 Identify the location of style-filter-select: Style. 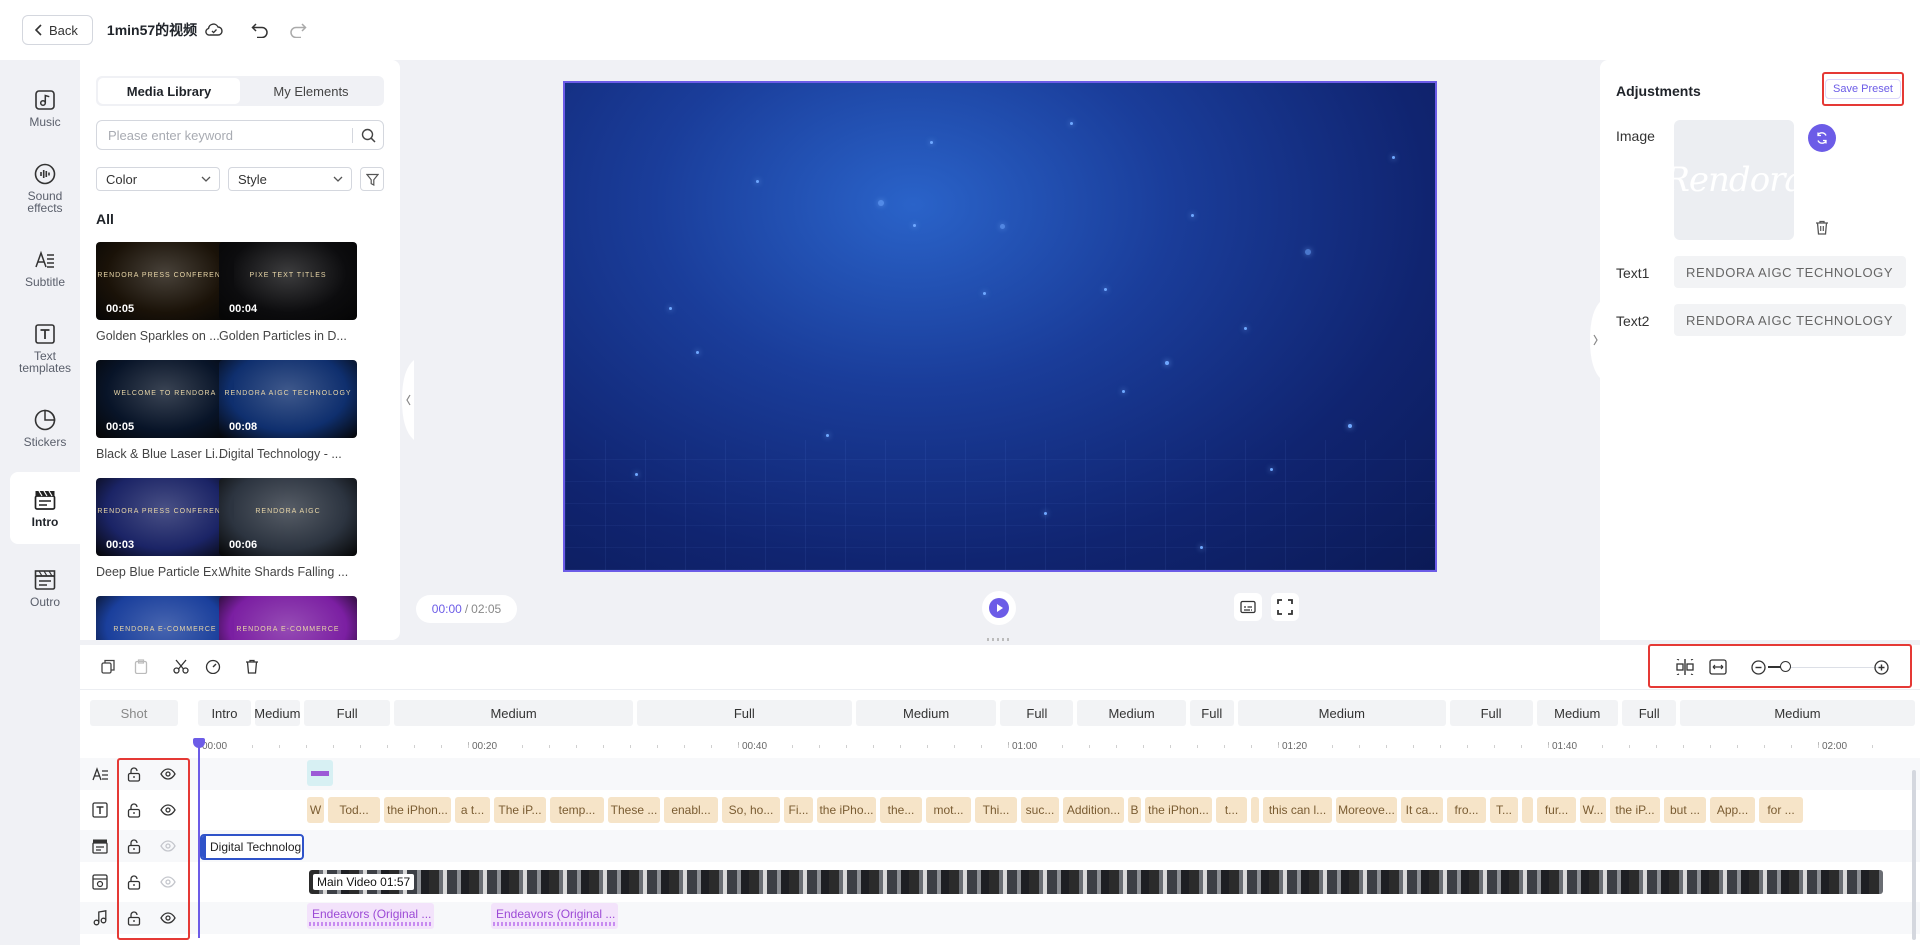
(290, 179).